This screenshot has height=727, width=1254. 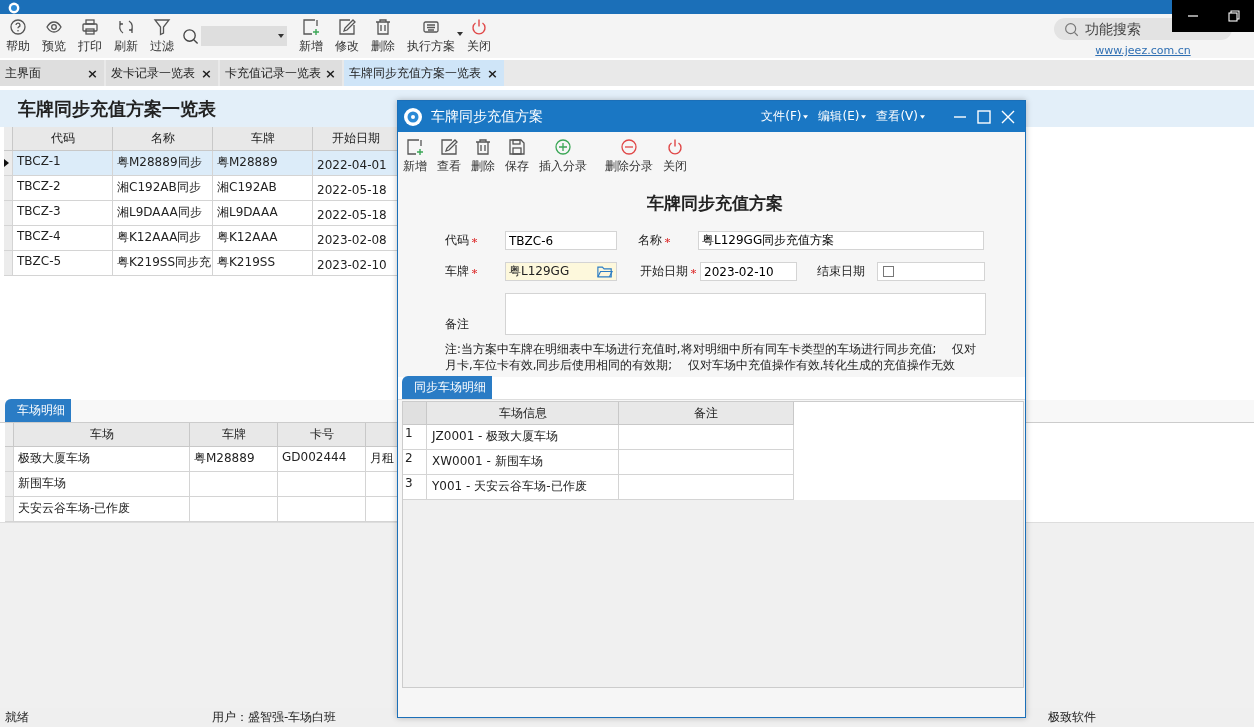 What do you see at coordinates (201, 163) in the screenshot?
I see `table-row: TBCZ-1 粤M28889同步 粤M28889 2022-04-01` at bounding box center [201, 163].